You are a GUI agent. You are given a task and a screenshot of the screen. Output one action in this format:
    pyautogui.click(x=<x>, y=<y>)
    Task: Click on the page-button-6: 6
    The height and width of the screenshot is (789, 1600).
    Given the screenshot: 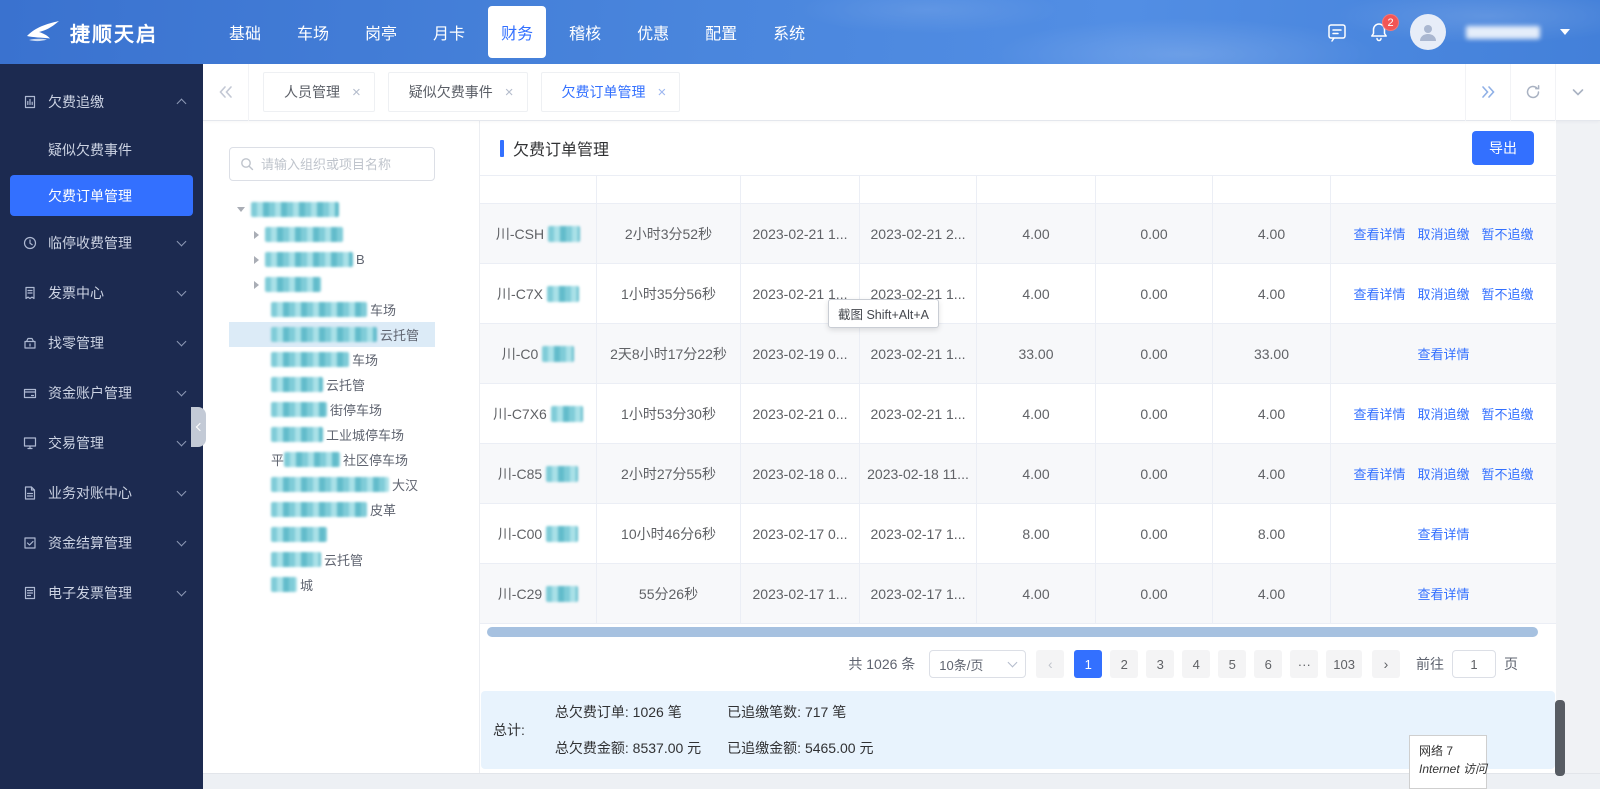 What is the action you would take?
    pyautogui.click(x=1268, y=664)
    